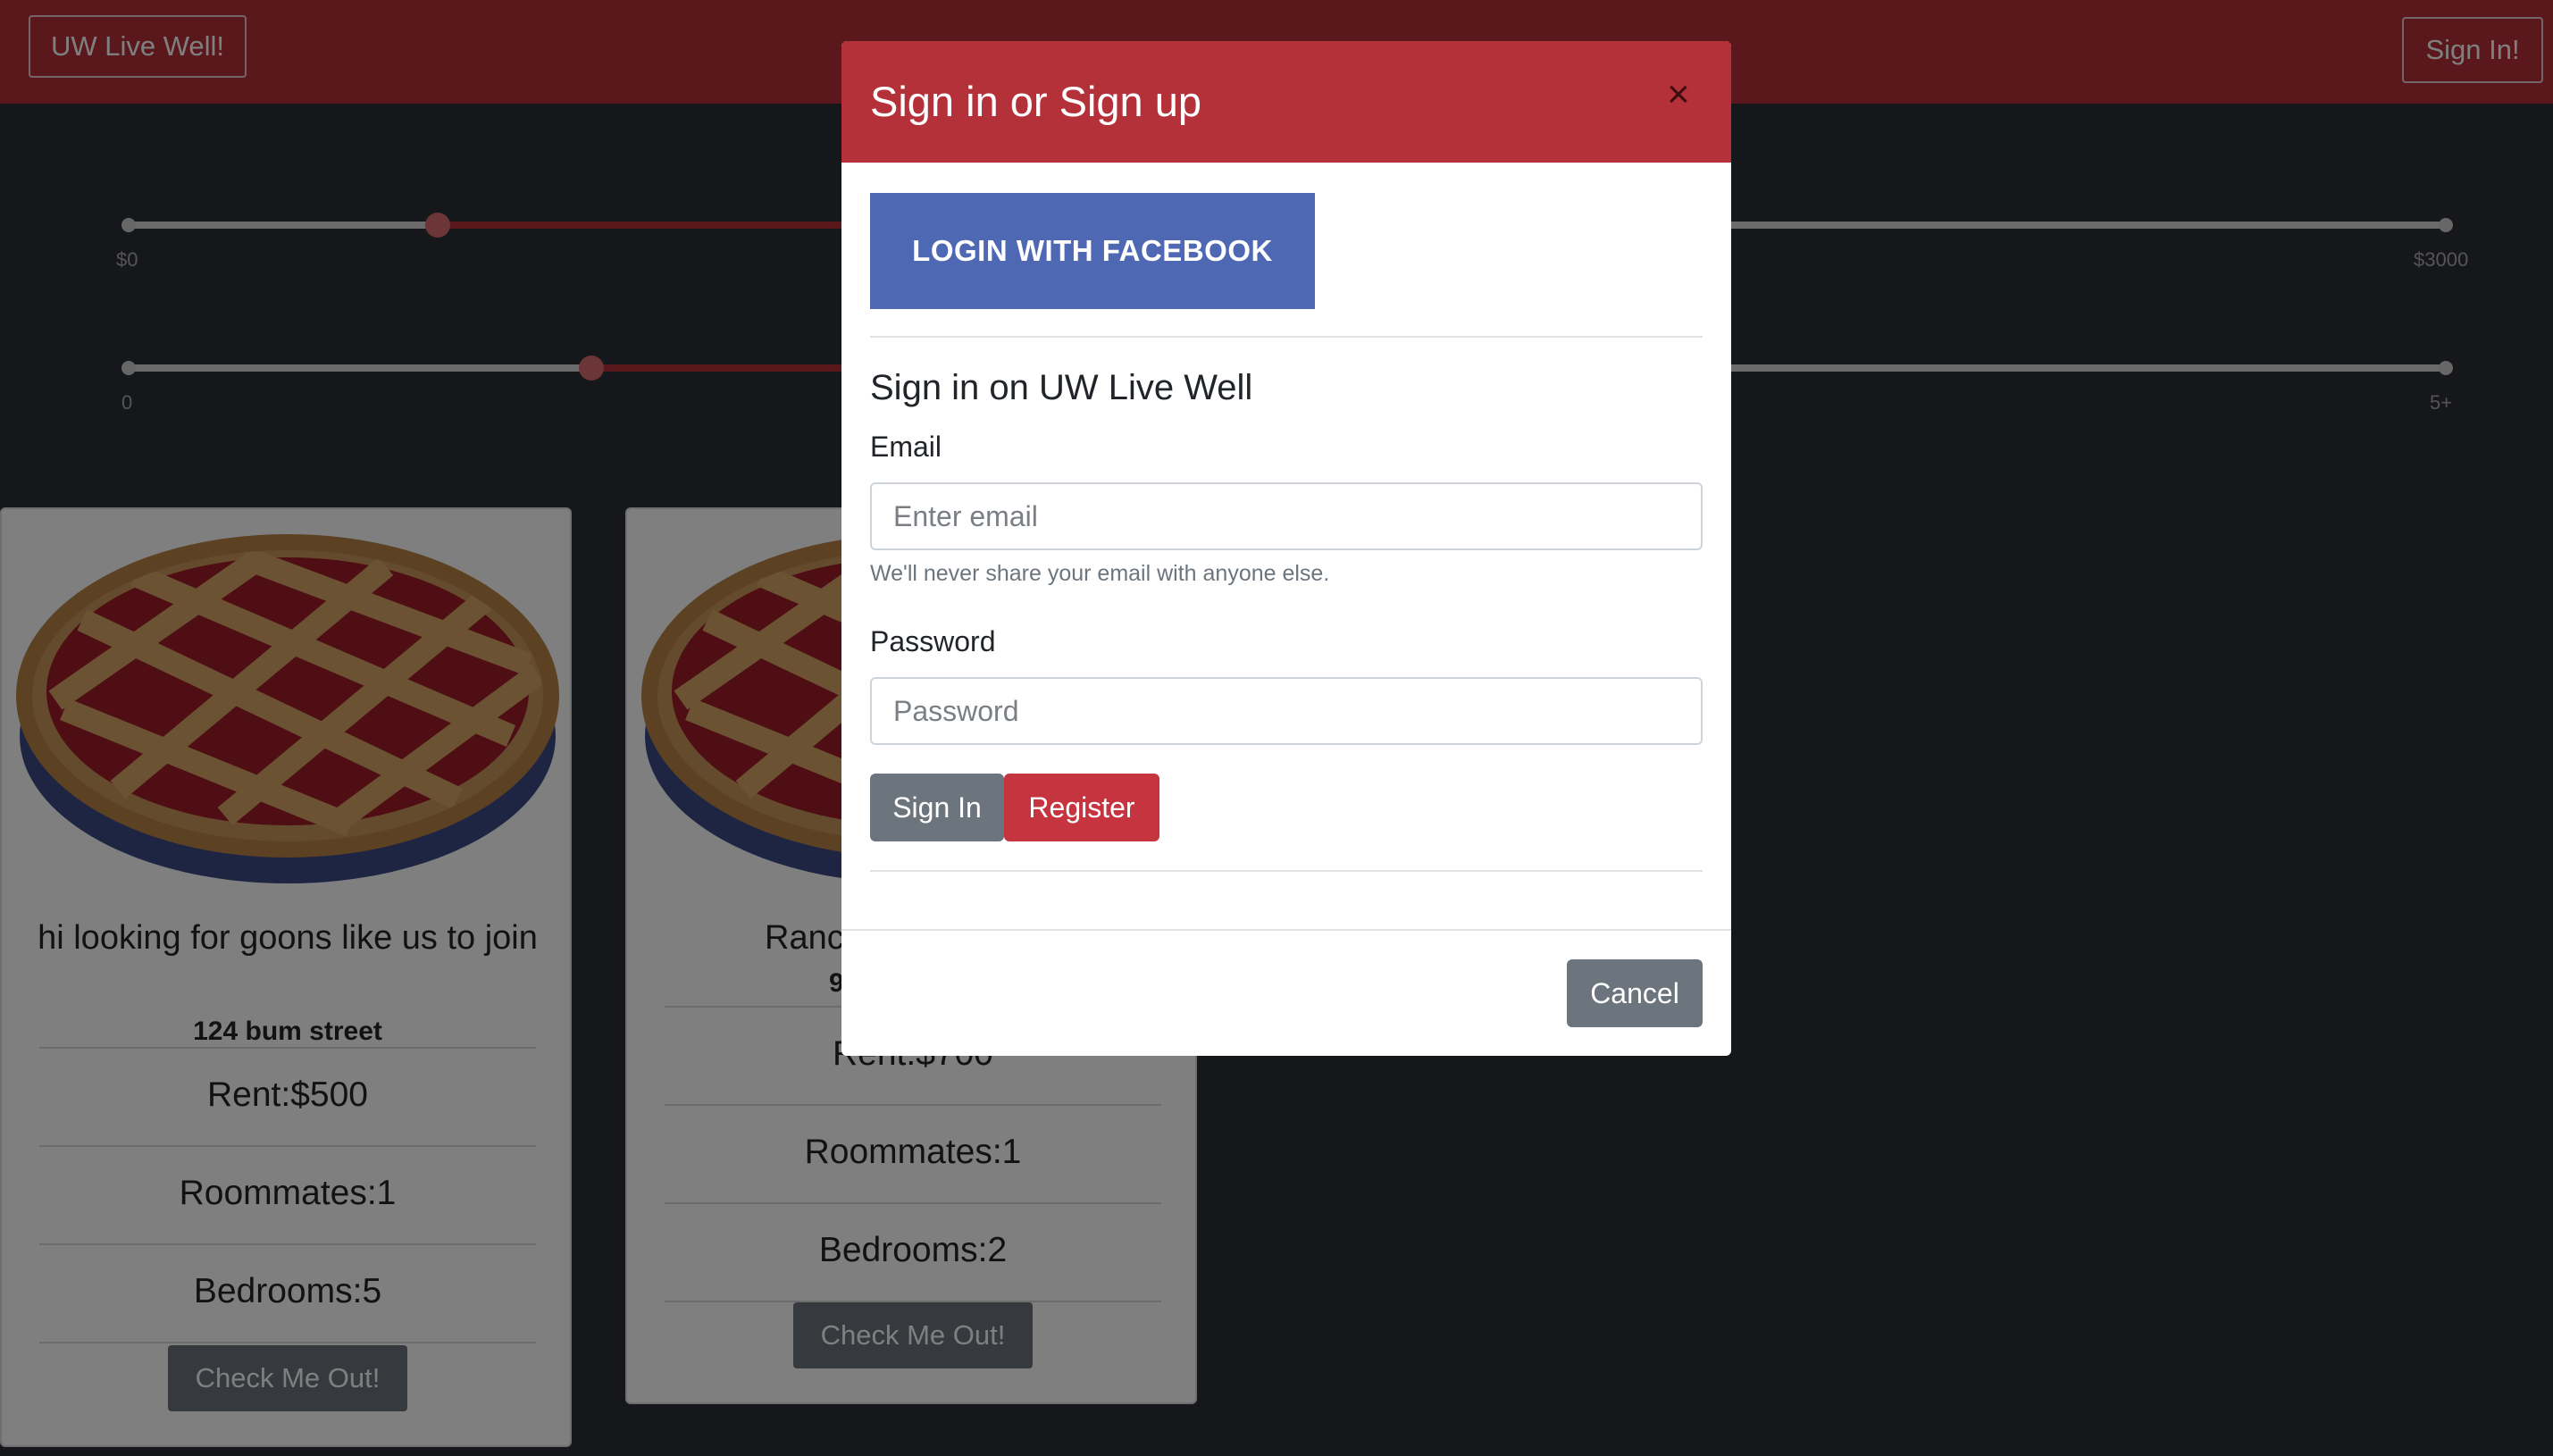 This screenshot has height=1456, width=2553. What do you see at coordinates (1286, 102) in the screenshot?
I see `modal-header: Sign in or Sign up ×` at bounding box center [1286, 102].